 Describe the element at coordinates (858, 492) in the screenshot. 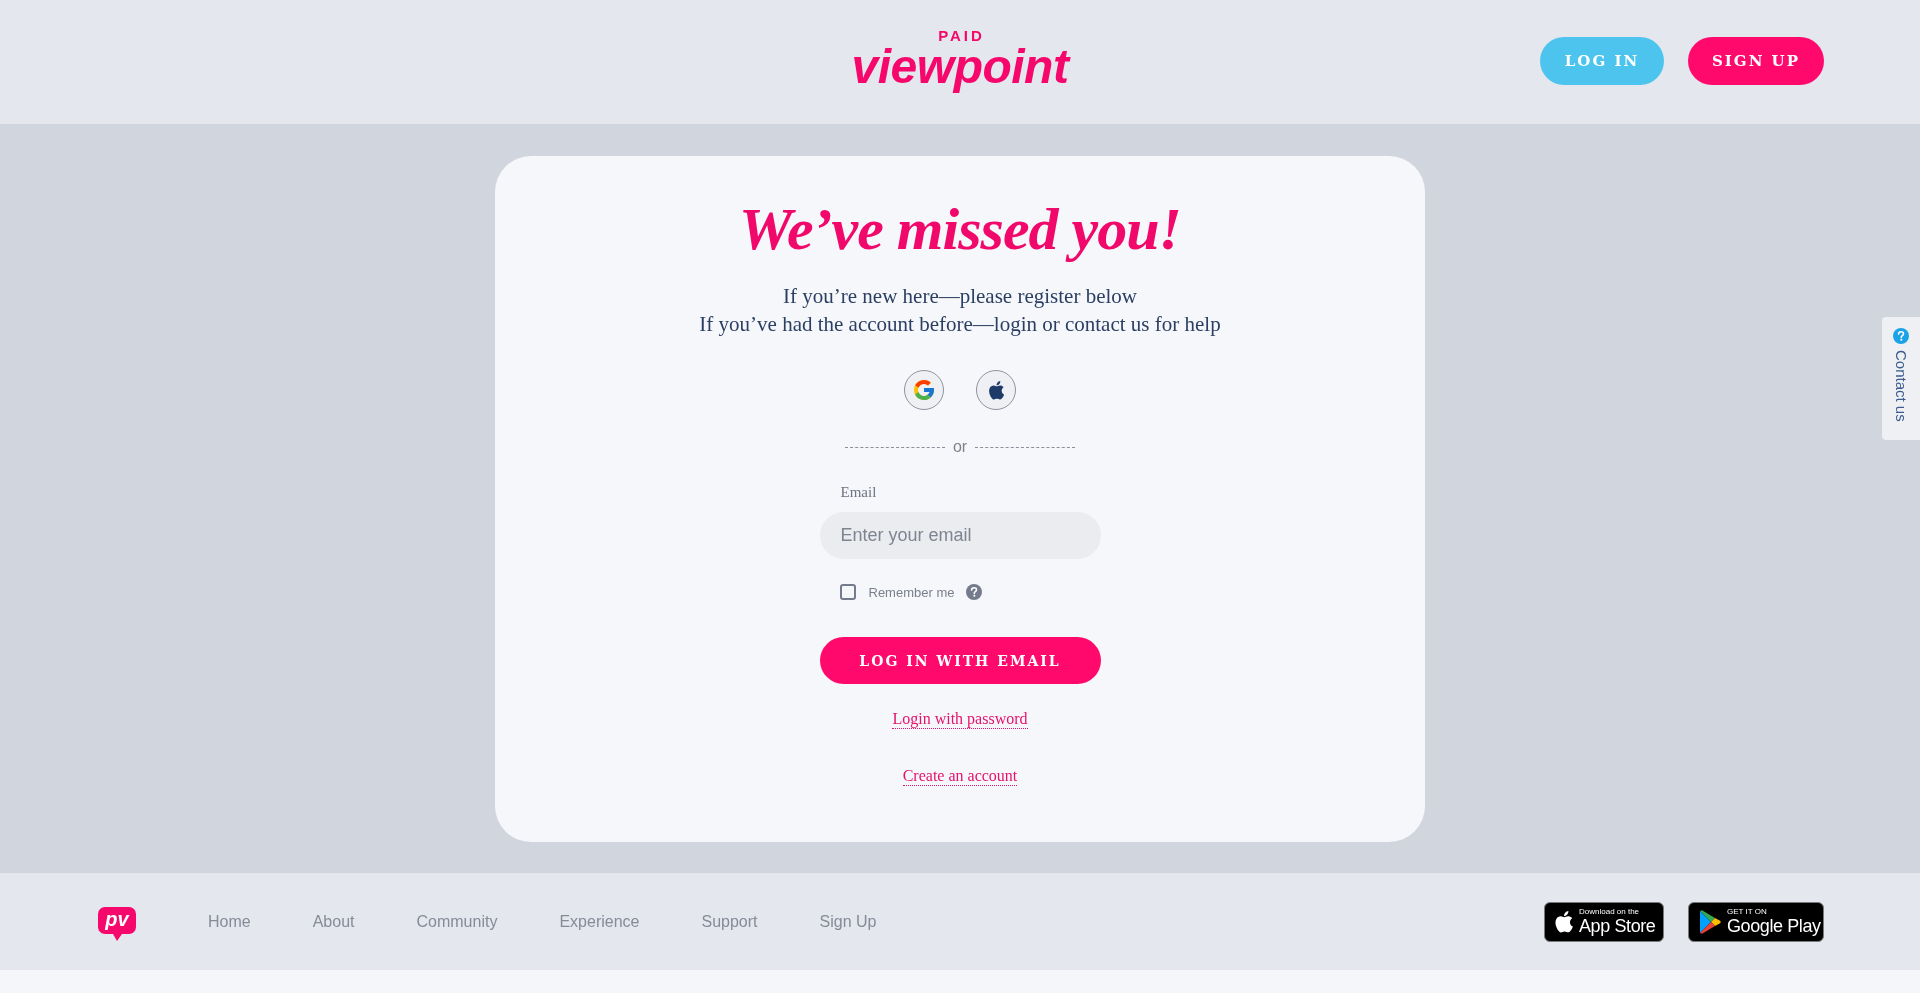

I see `email-label: Email` at that location.